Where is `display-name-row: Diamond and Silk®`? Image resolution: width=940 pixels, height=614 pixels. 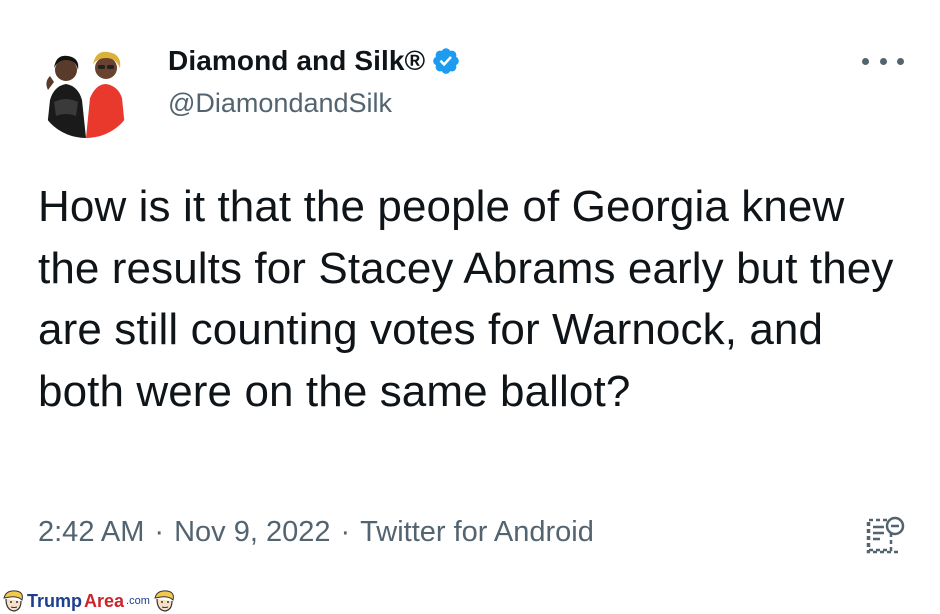
display-name-row: Diamond and Silk® is located at coordinates (314, 61).